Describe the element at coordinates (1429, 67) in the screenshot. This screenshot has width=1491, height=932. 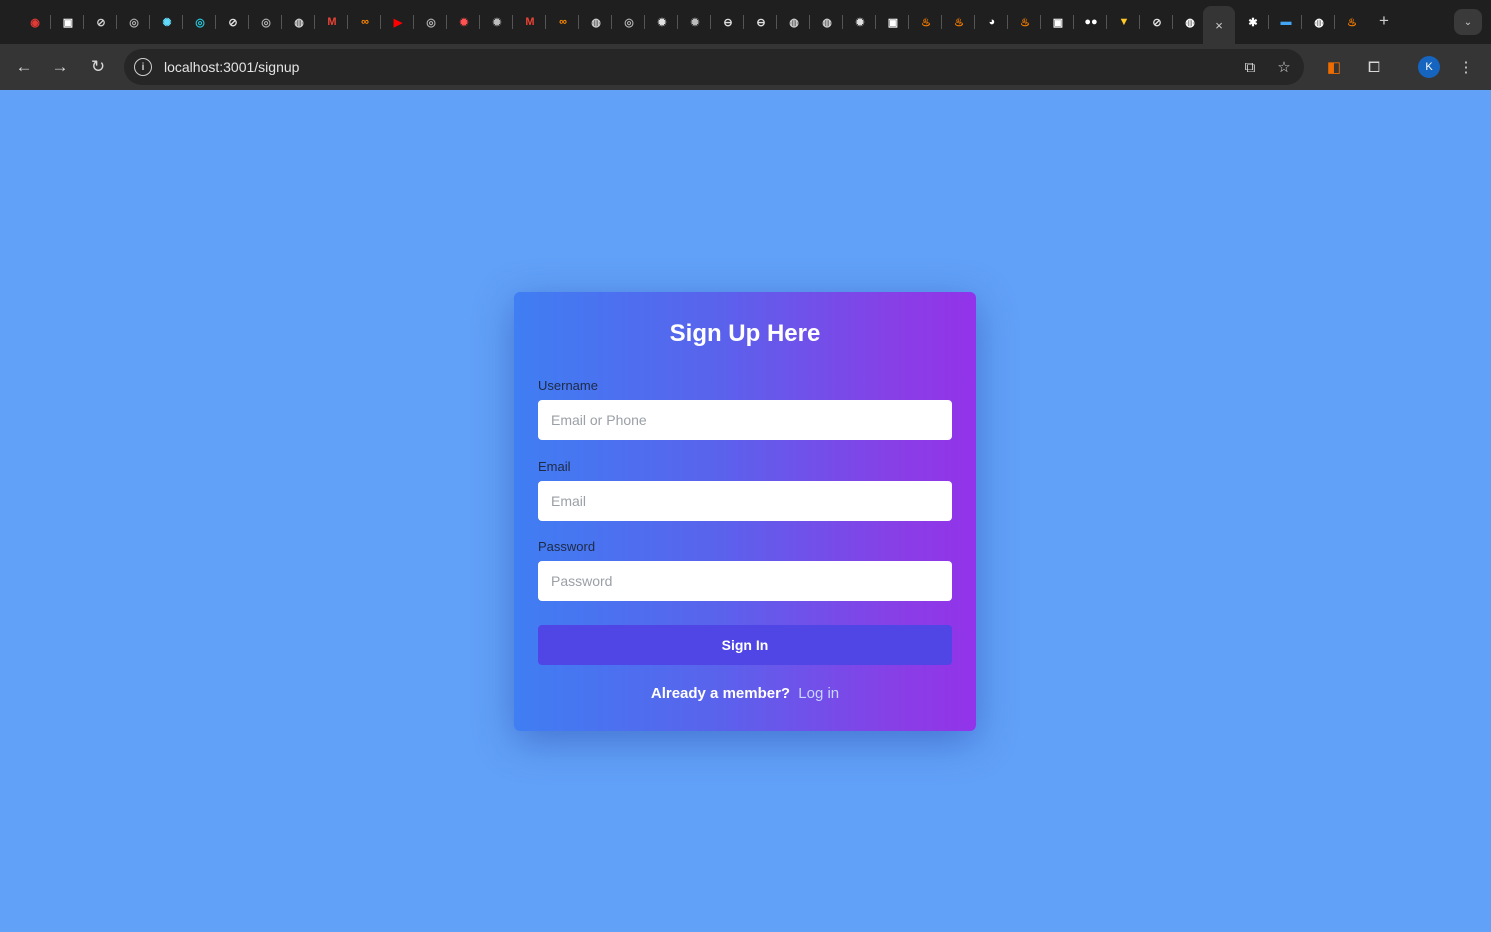
I see `avatar: K` at that location.